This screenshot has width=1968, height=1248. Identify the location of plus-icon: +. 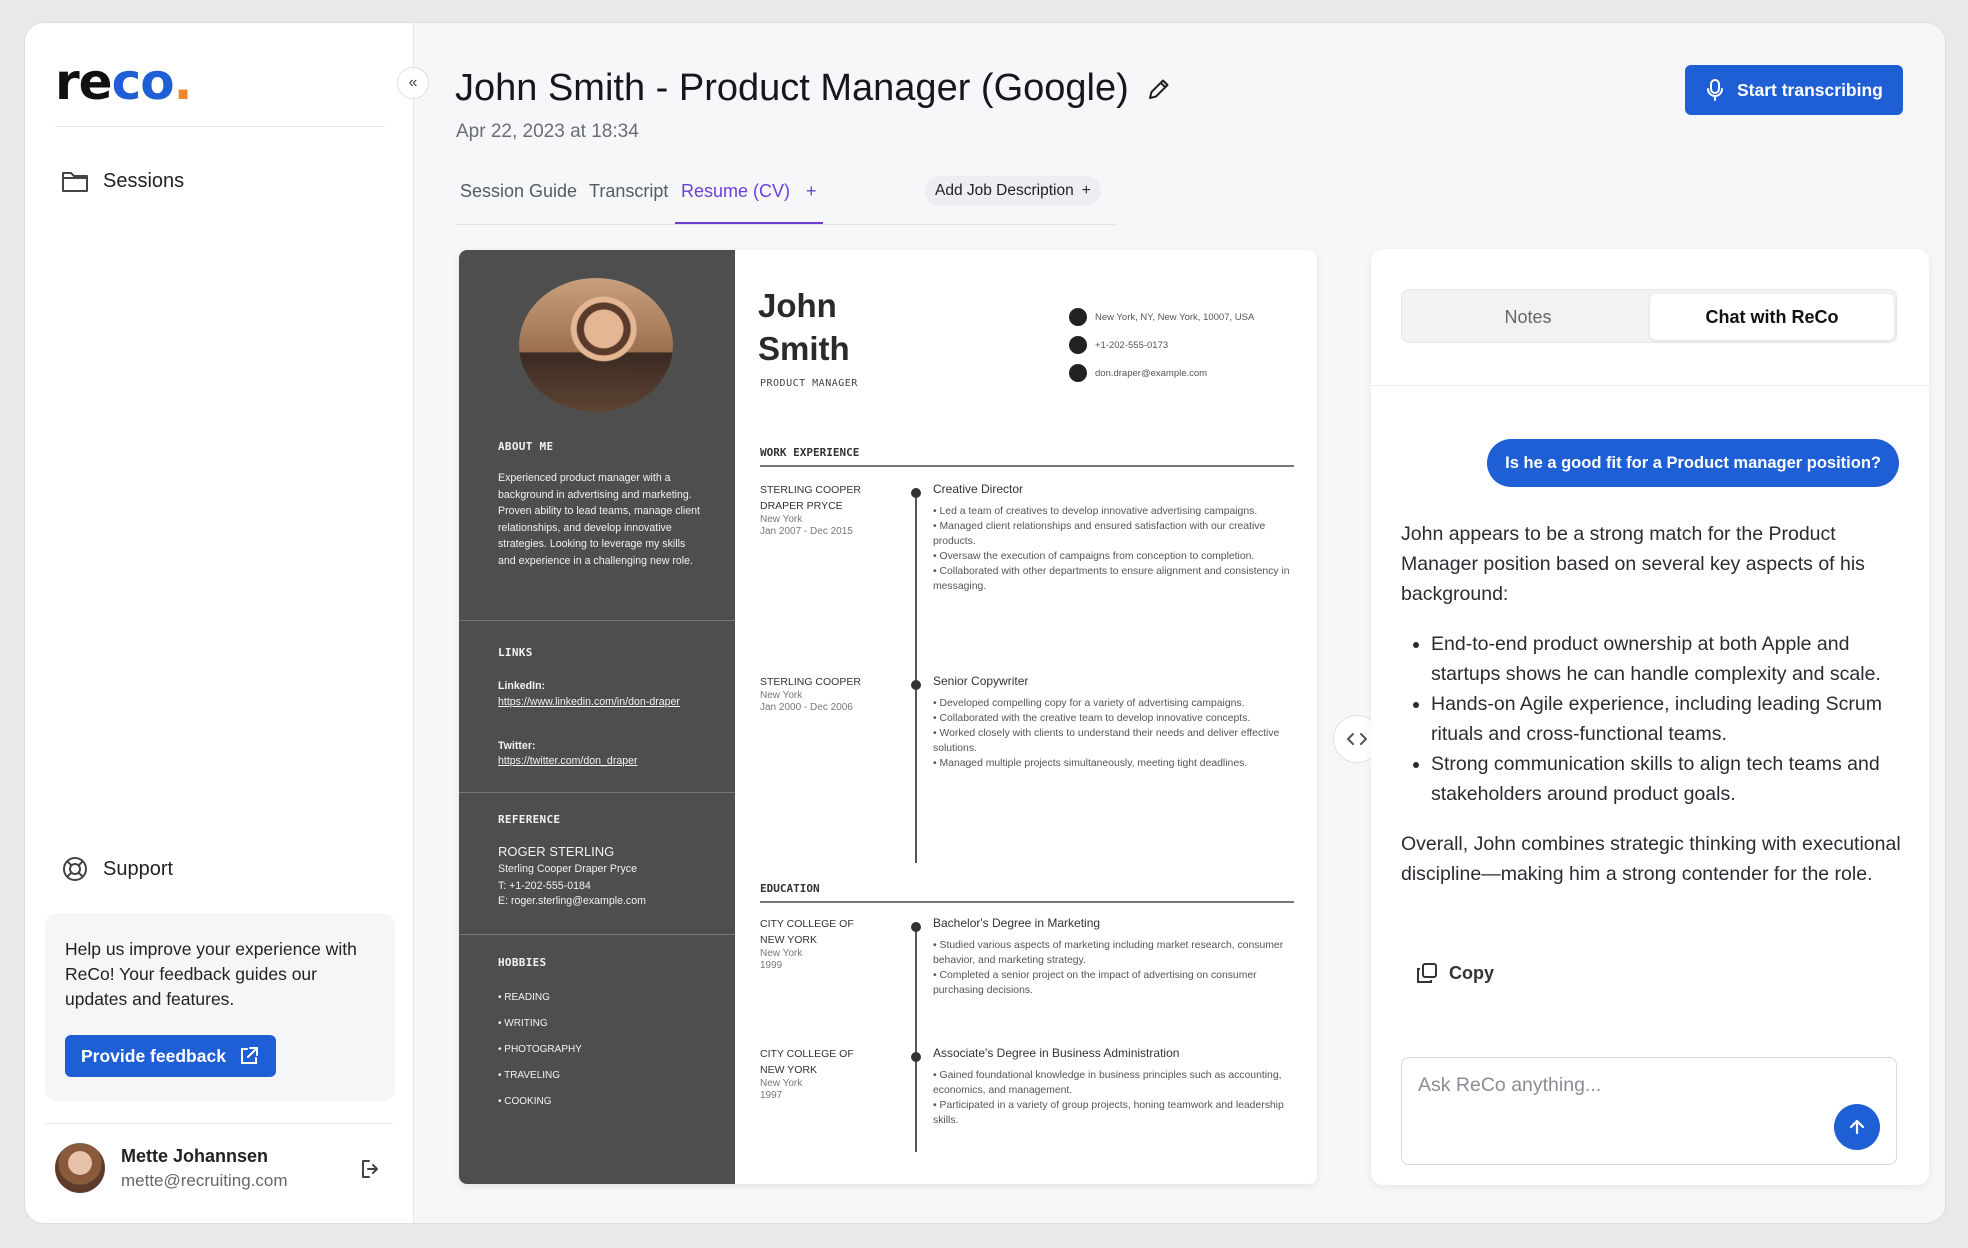
(811, 191).